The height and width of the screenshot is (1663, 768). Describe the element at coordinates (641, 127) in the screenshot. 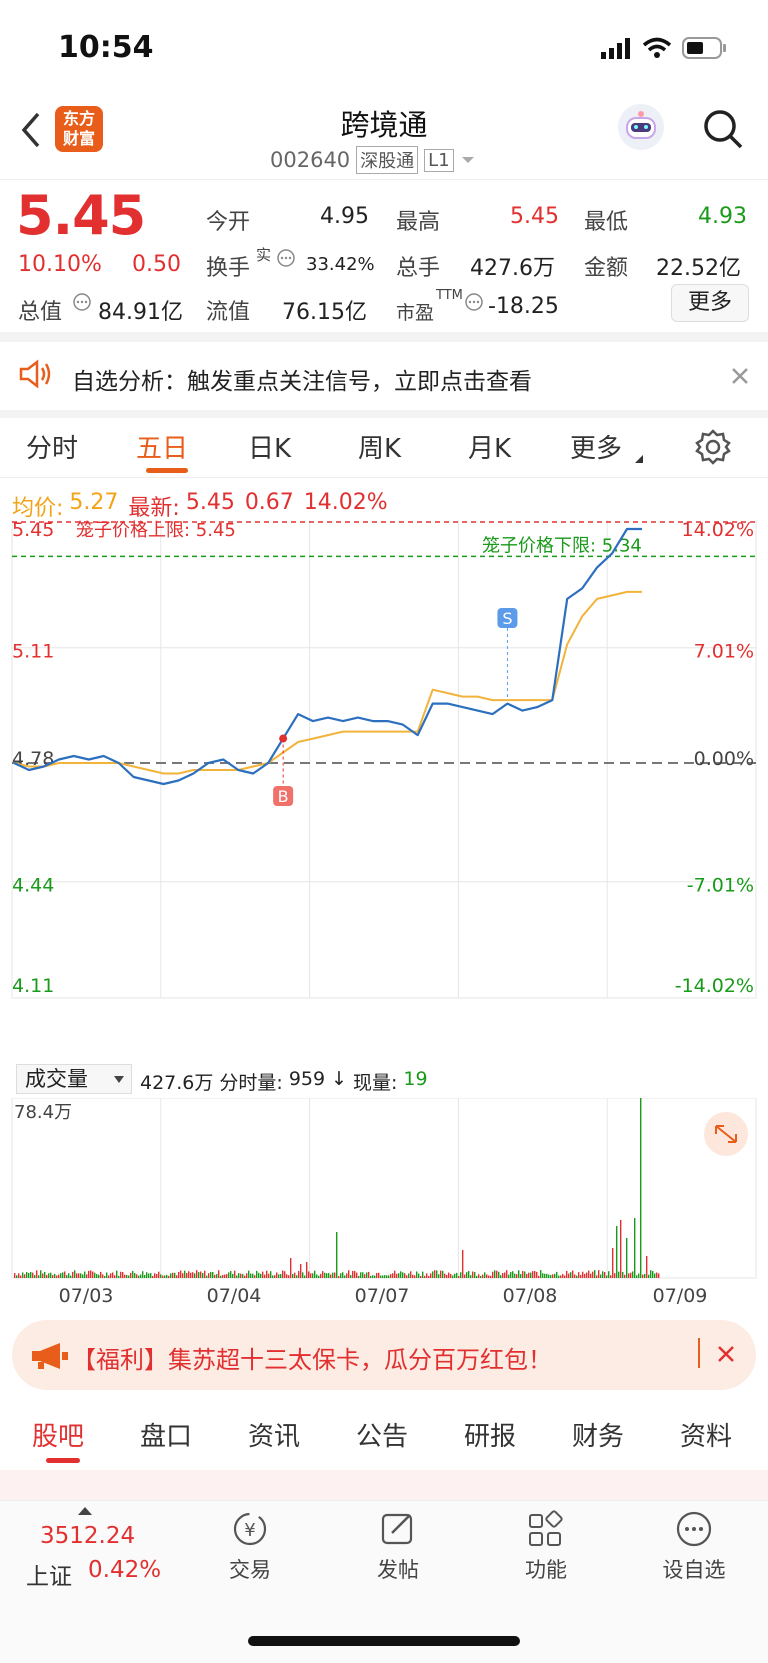

I see `robot-avatar-icon` at that location.